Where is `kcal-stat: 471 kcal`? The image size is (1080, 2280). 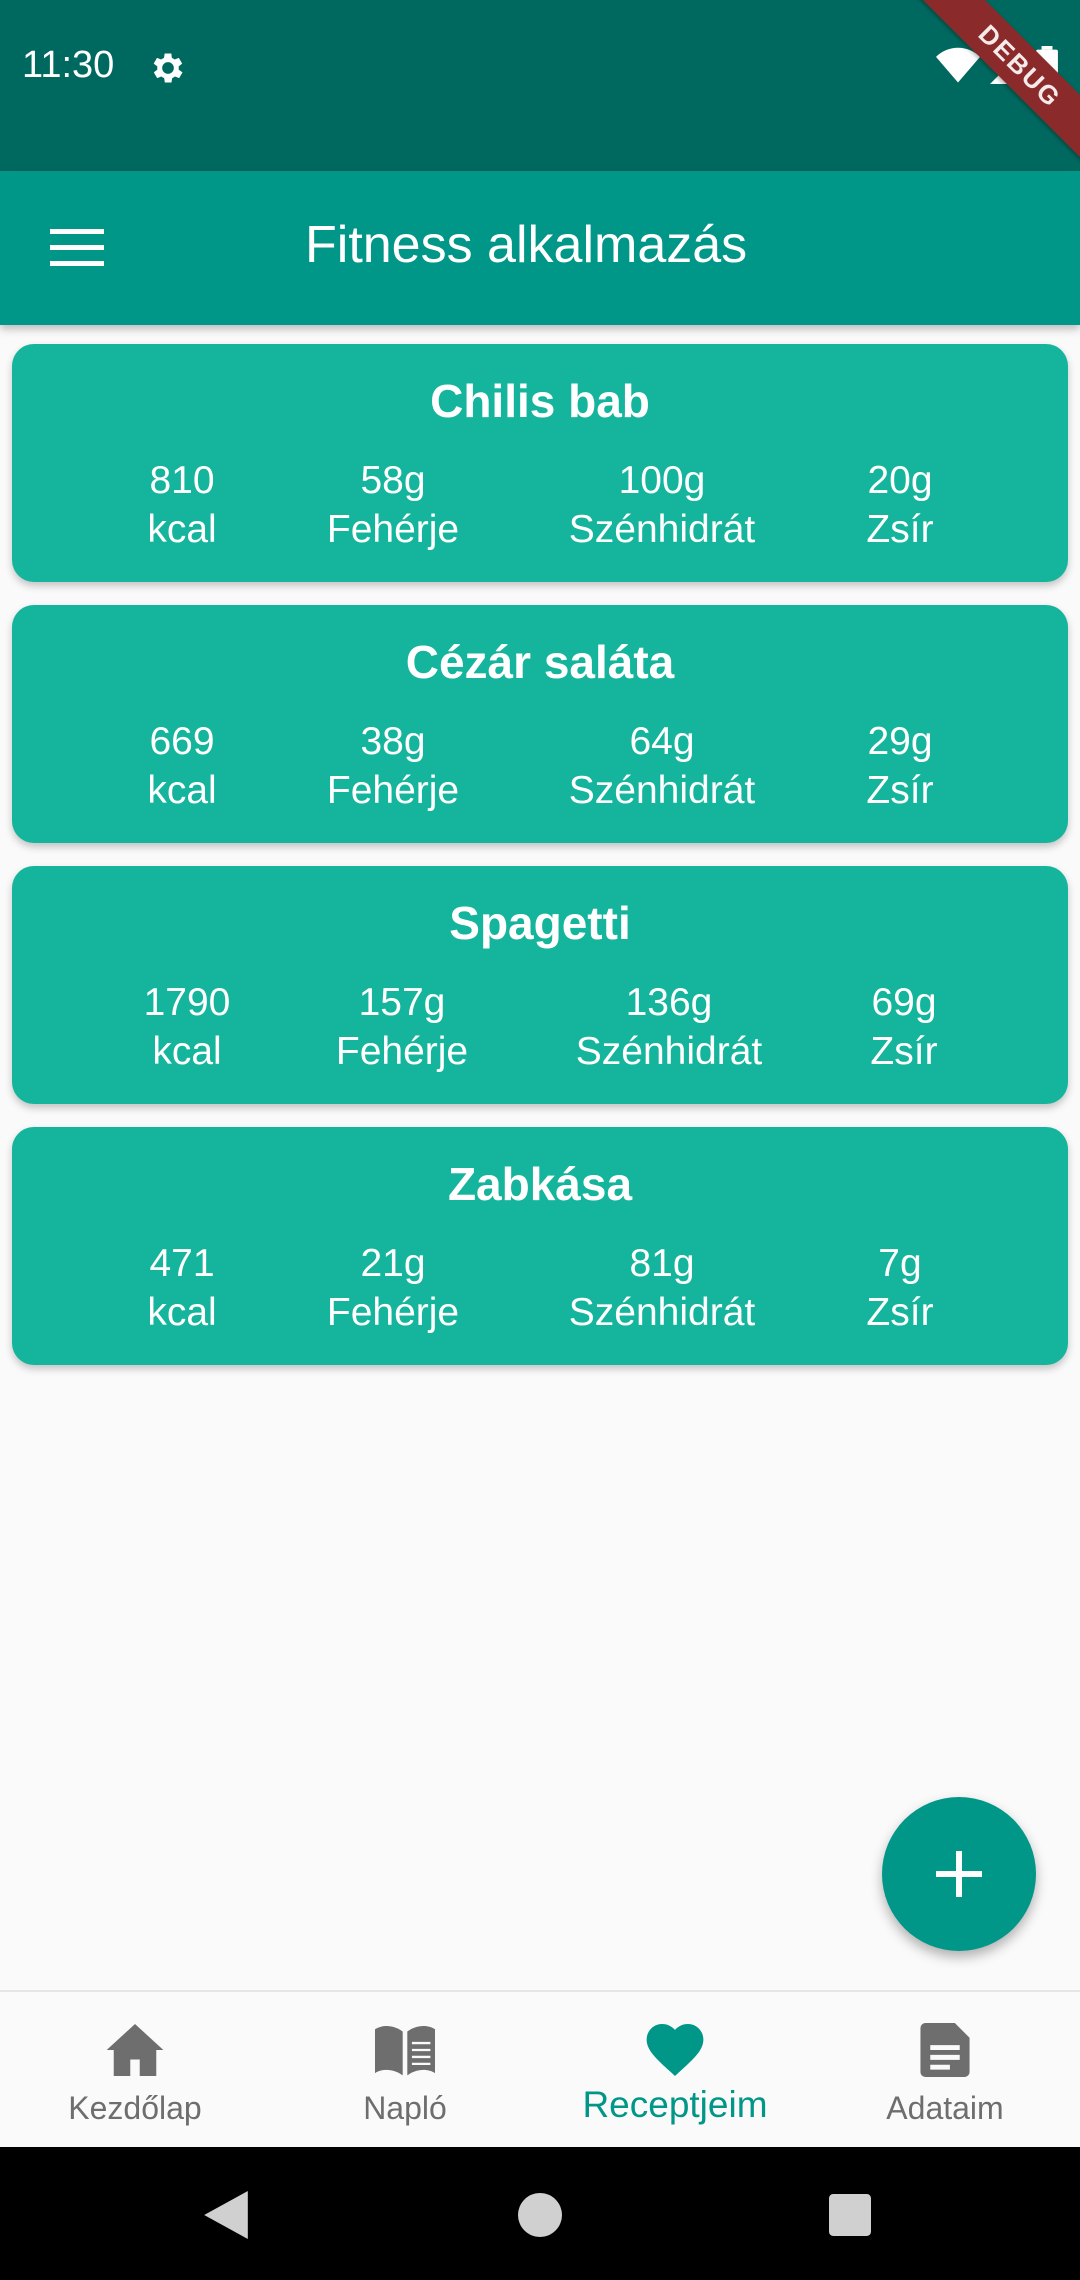
kcal-stat: 471 kcal is located at coordinates (181, 1288).